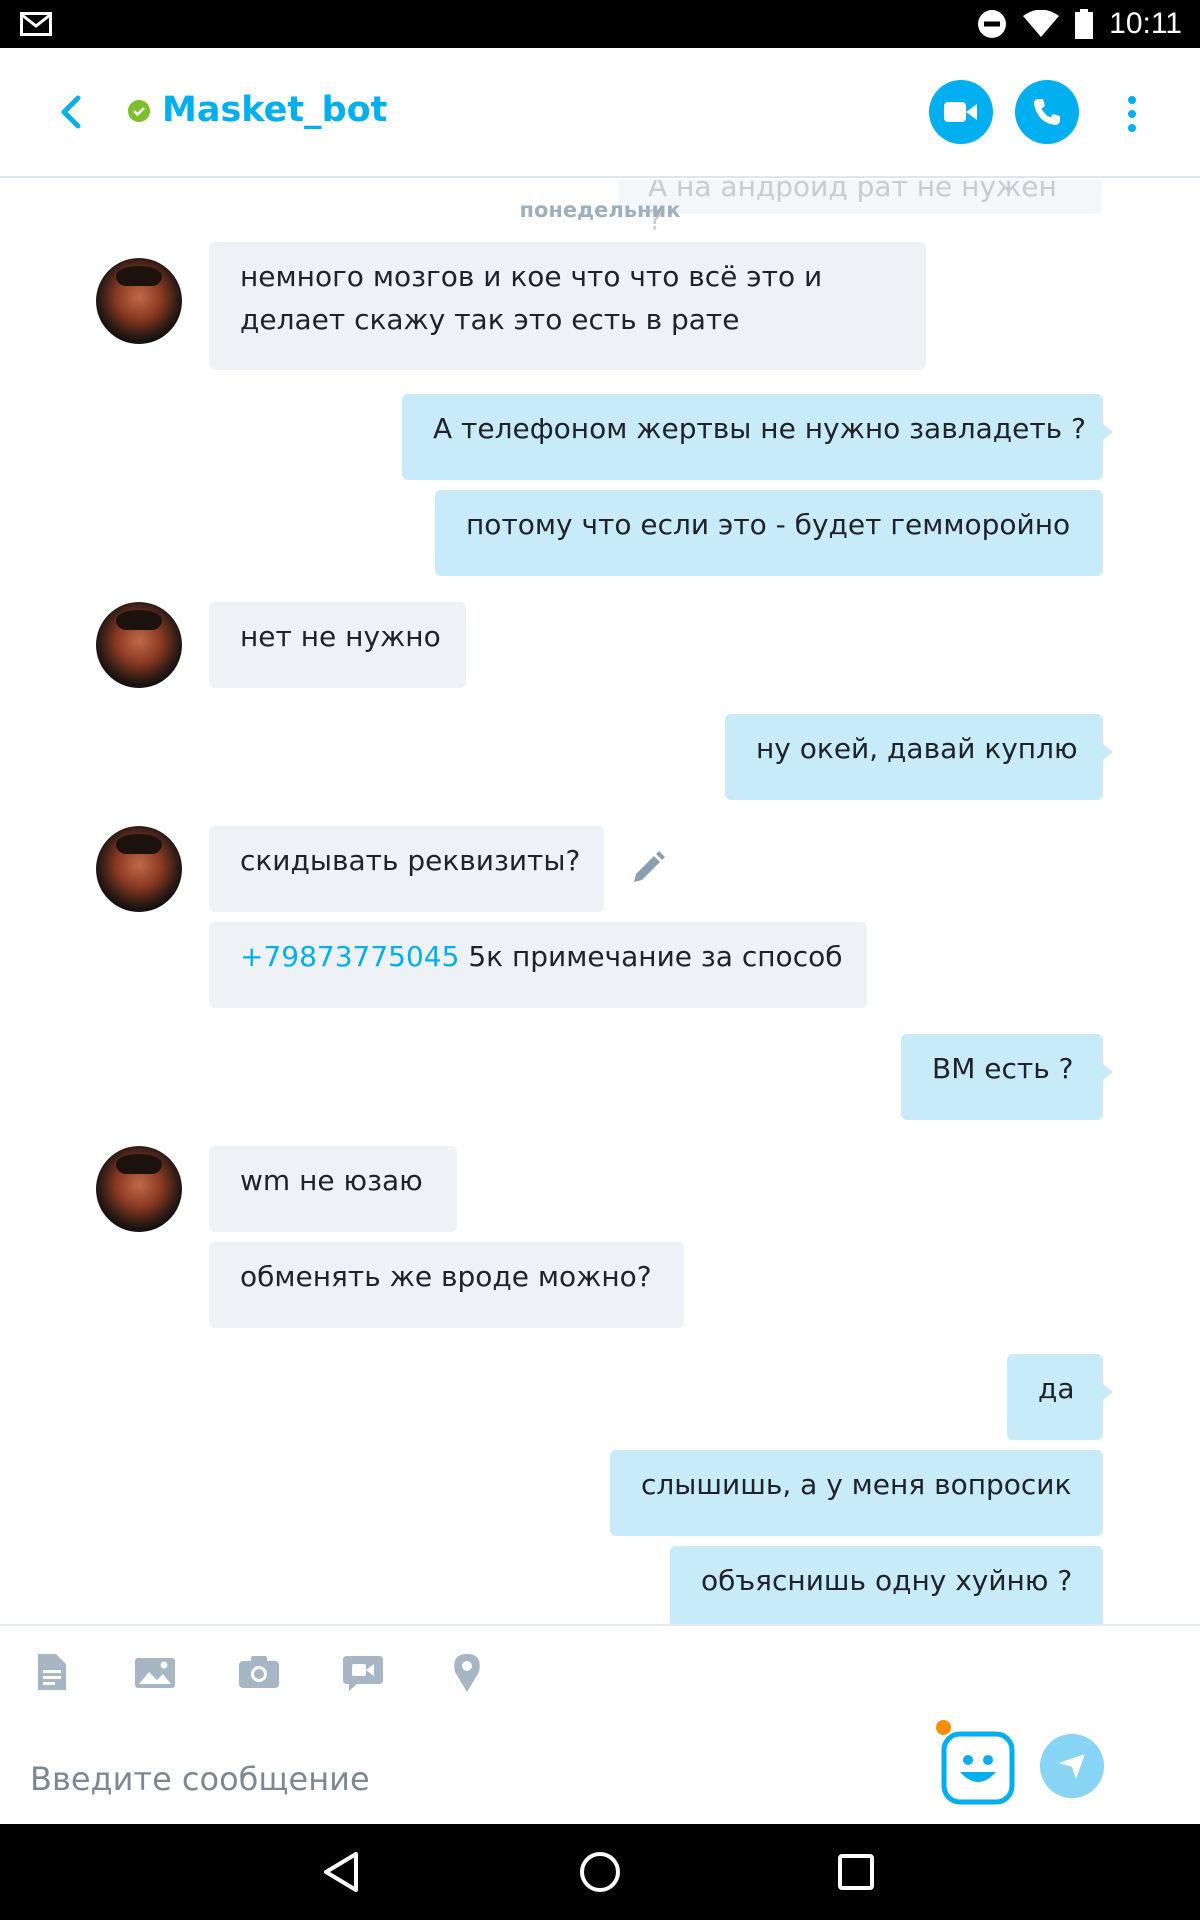 Image resolution: width=1200 pixels, height=1920 pixels. I want to click on send-button, so click(1072, 1766).